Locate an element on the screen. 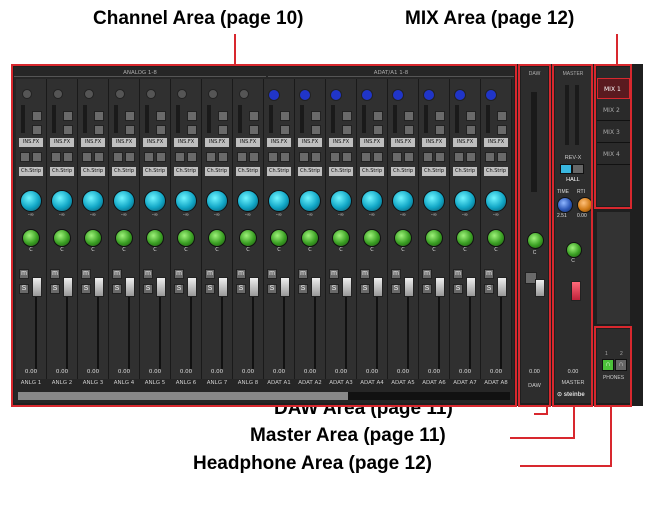  master-area-frame is located at coordinates (572, 235).